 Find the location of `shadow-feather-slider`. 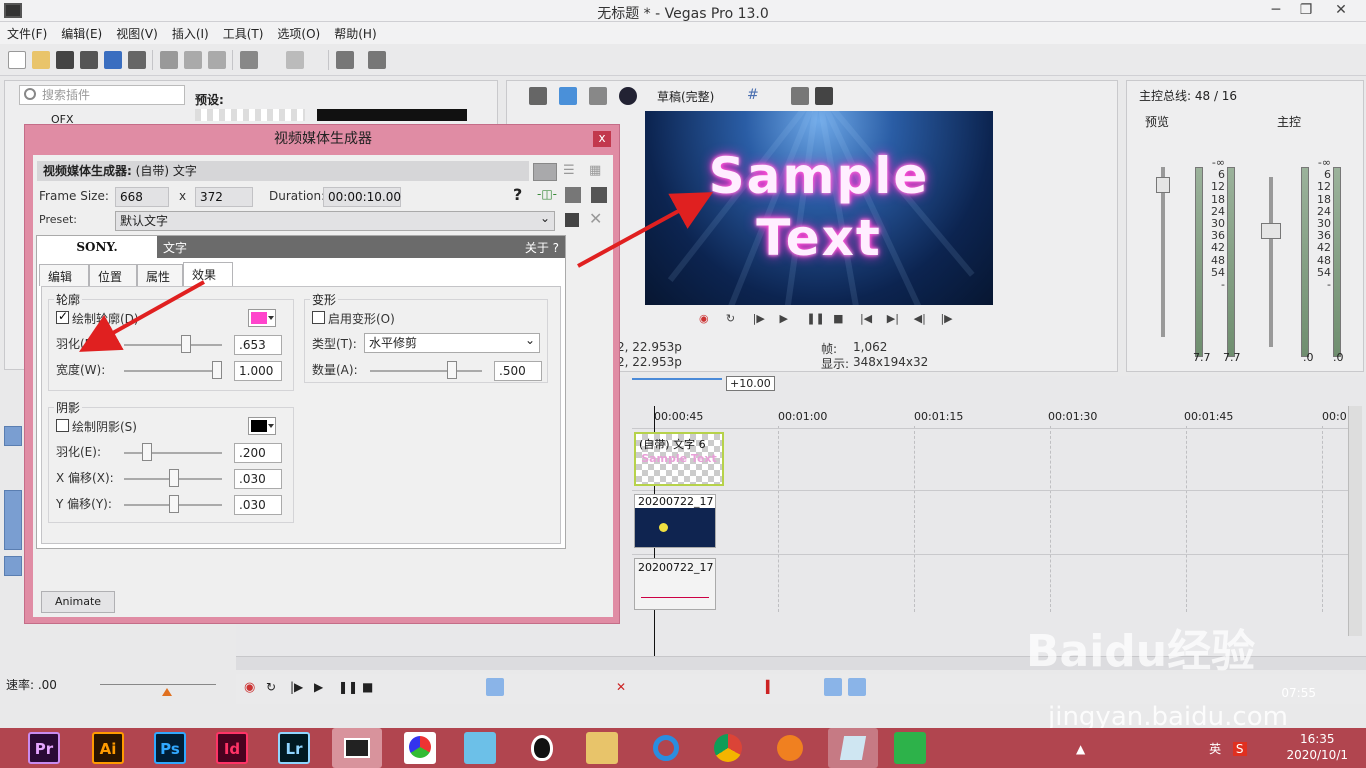

shadow-feather-slider is located at coordinates (173, 453).